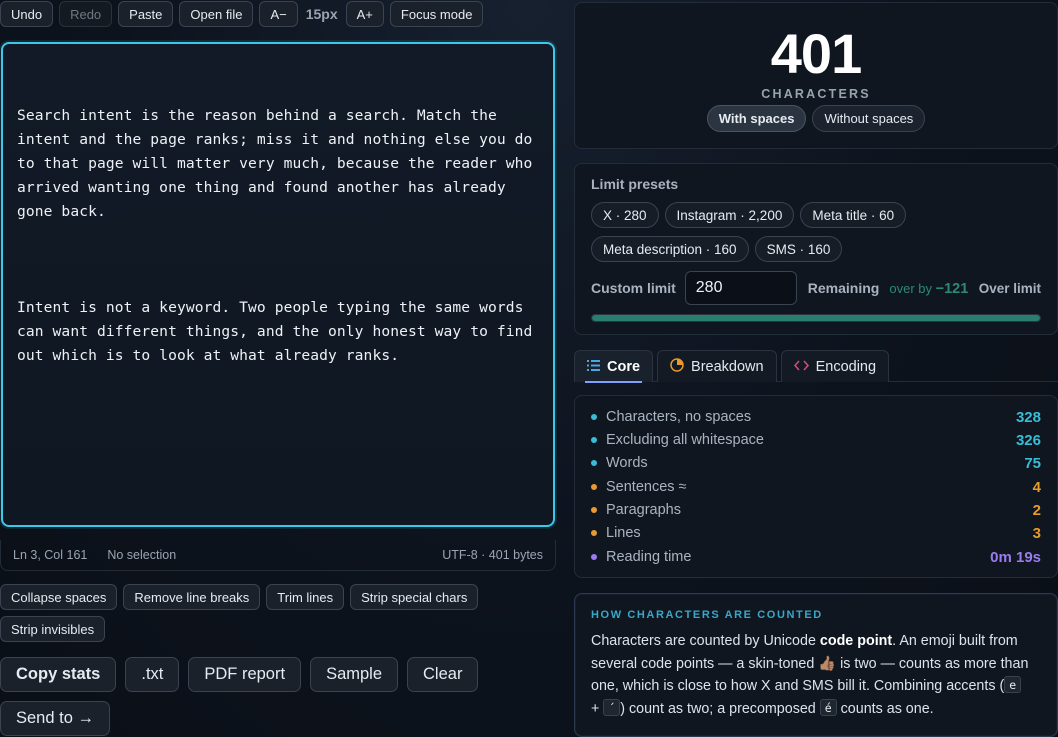  I want to click on preset-meta-title: Meta title · 60, so click(853, 215).